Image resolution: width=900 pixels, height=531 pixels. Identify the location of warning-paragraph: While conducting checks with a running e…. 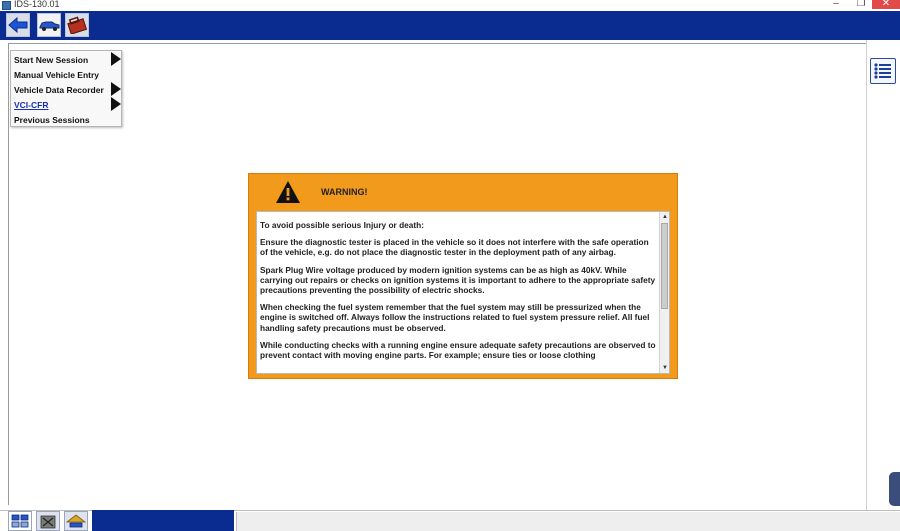
(458, 350).